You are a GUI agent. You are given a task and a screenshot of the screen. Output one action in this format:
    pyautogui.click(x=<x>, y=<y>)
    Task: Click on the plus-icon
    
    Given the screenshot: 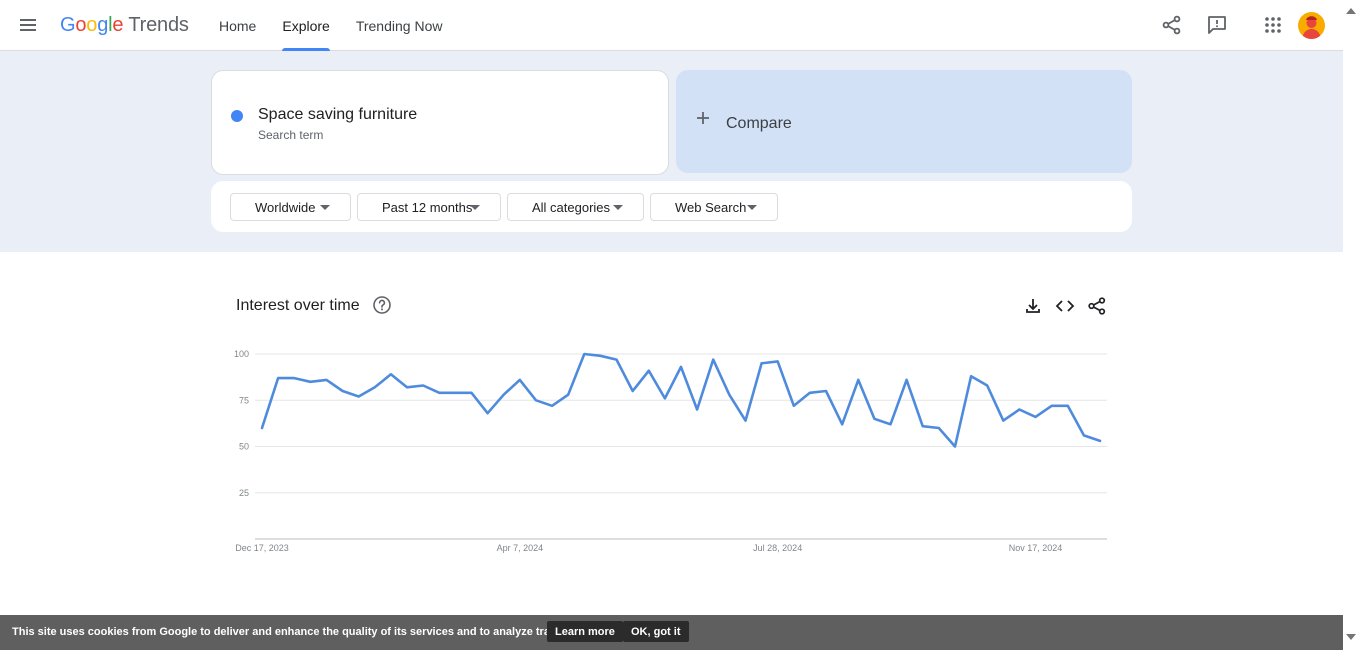 What is the action you would take?
    pyautogui.click(x=703, y=118)
    